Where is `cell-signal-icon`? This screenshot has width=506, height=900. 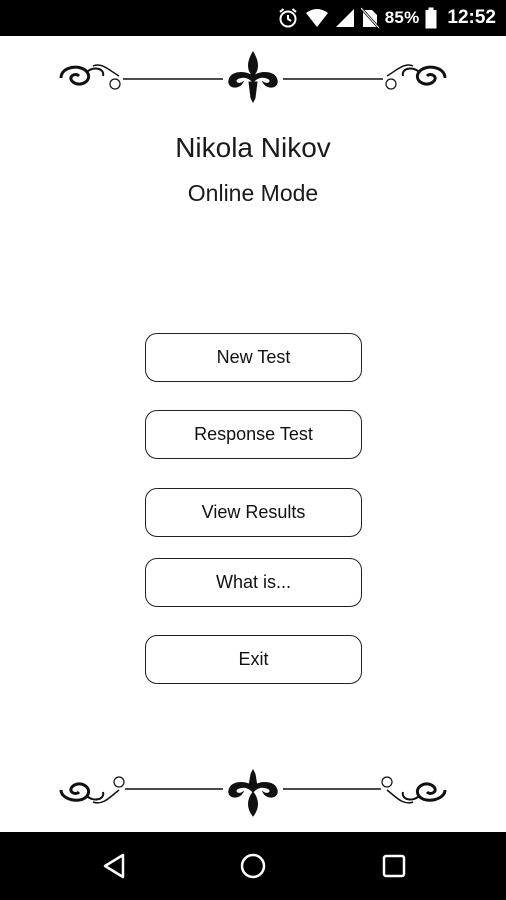 cell-signal-icon is located at coordinates (345, 18).